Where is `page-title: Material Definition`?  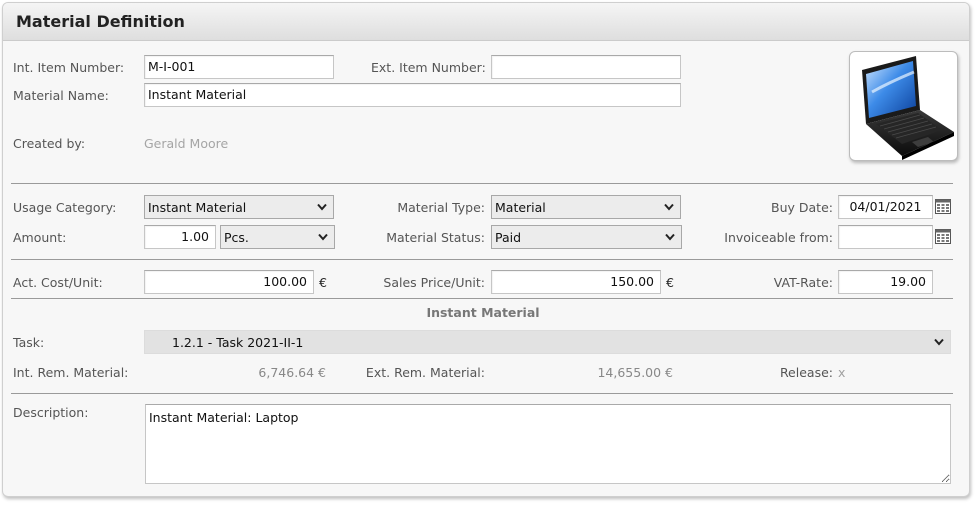 page-title: Material Definition is located at coordinates (100, 21).